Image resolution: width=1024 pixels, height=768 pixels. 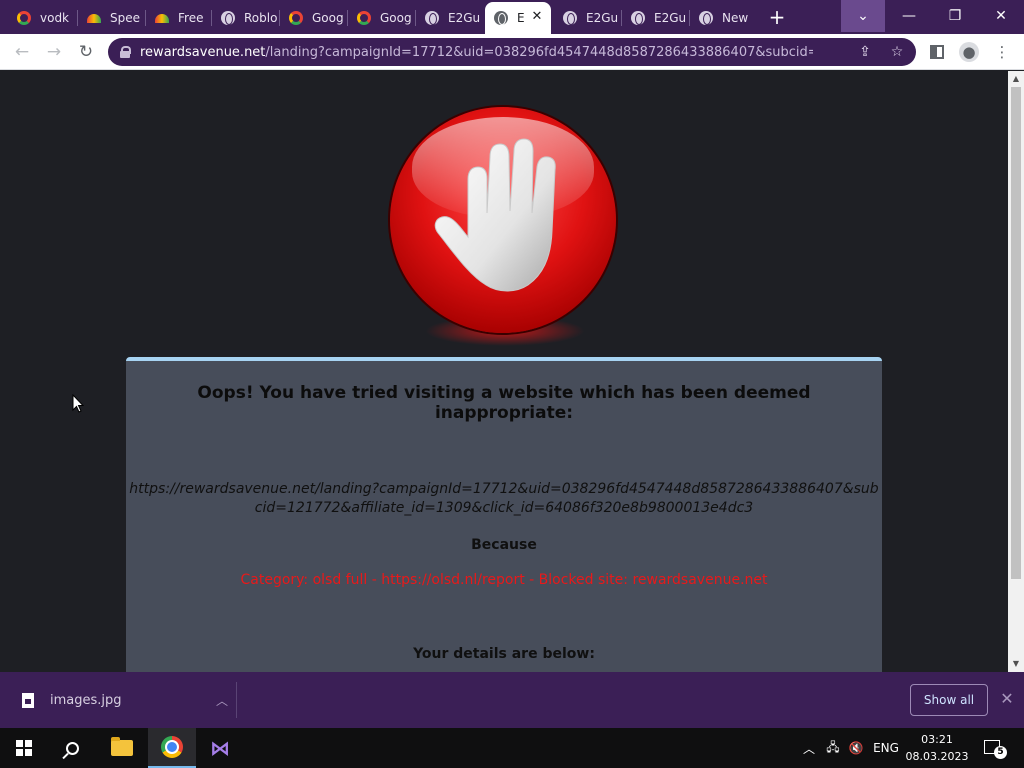 What do you see at coordinates (1016, 333) in the screenshot?
I see `scroll-thumb` at bounding box center [1016, 333].